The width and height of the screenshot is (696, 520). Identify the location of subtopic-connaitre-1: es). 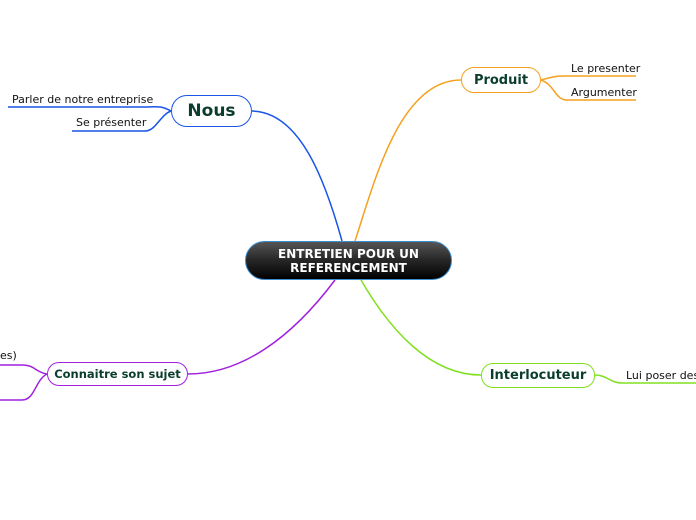
(8, 355).